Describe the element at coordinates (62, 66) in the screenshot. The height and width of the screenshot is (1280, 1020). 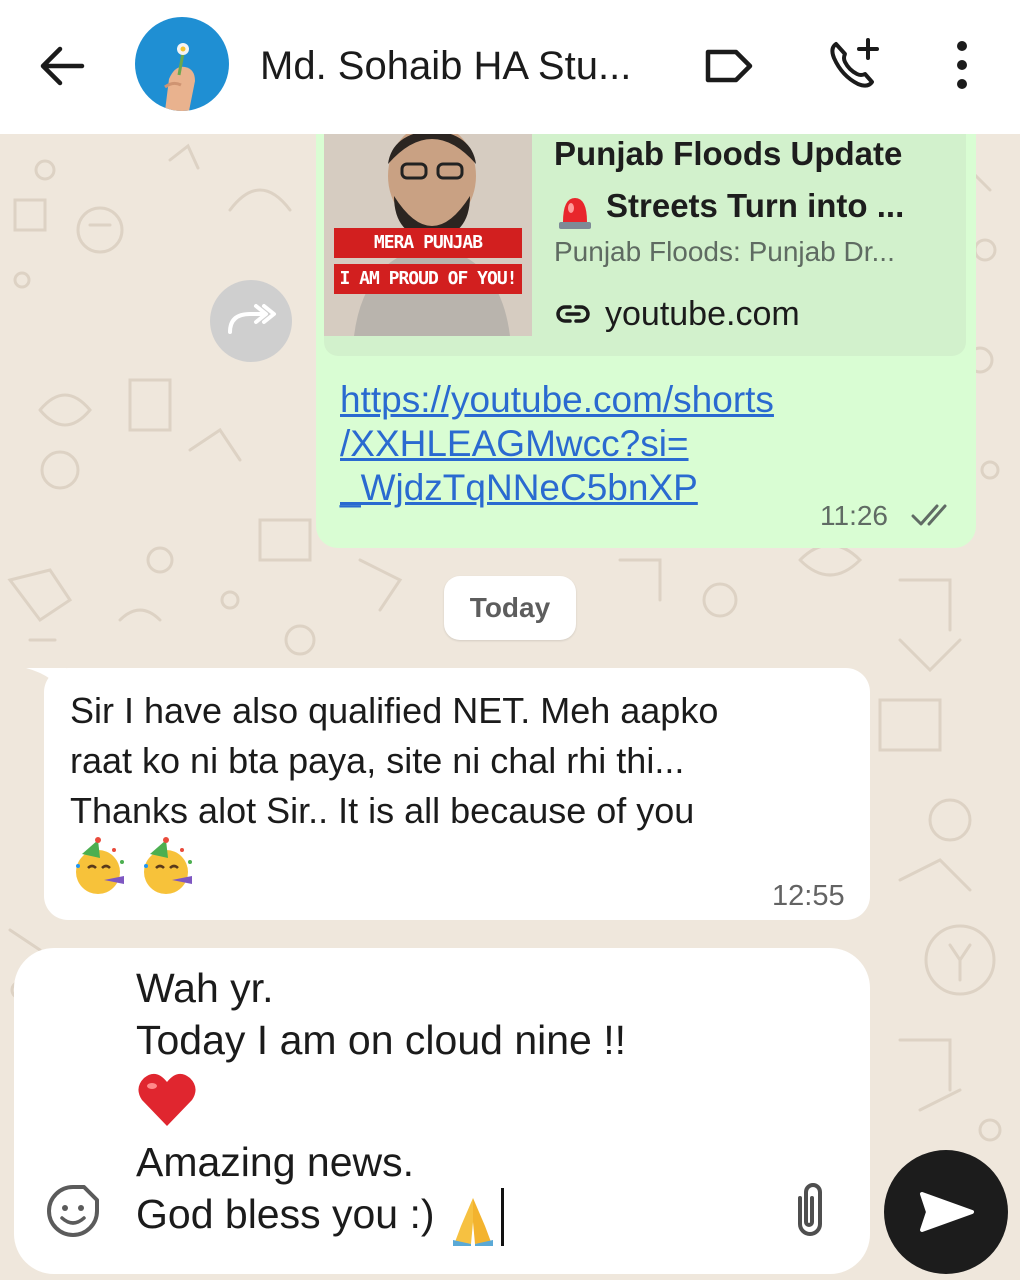
I see `back-arrow-icon` at that location.